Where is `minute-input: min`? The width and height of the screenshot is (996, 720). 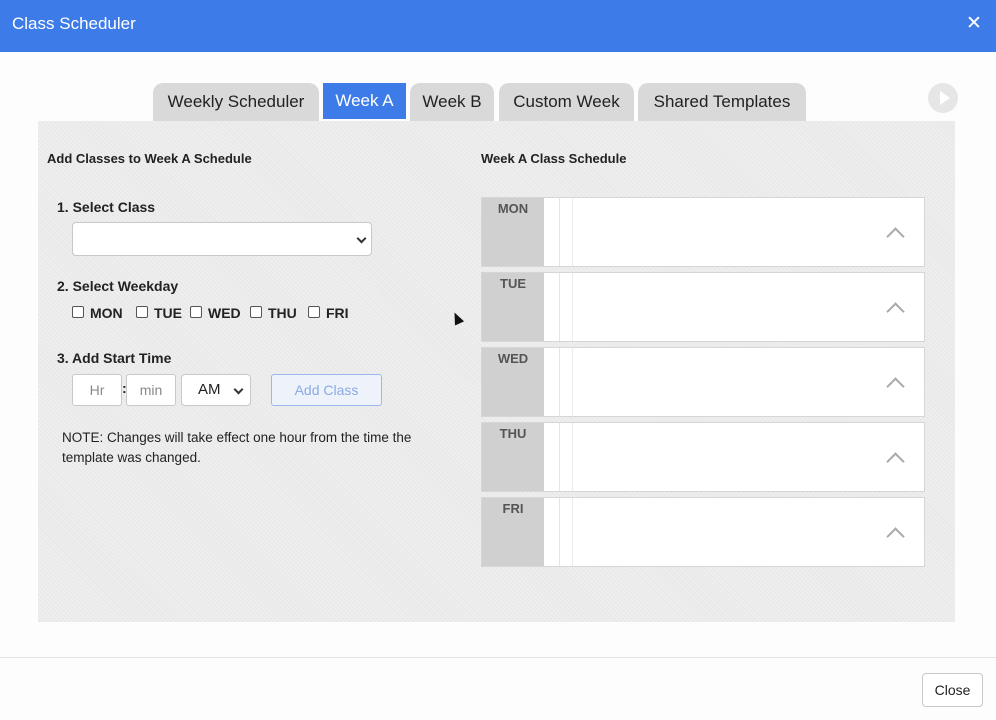
minute-input: min is located at coordinates (151, 390).